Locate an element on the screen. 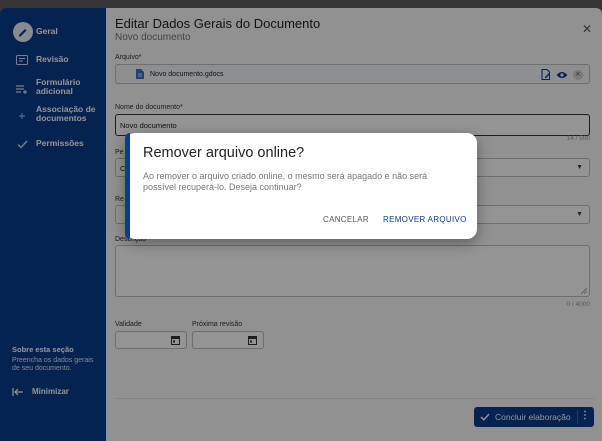 The image size is (602, 441). remove-file-button: REMOVER ARQUIVO is located at coordinates (425, 219).